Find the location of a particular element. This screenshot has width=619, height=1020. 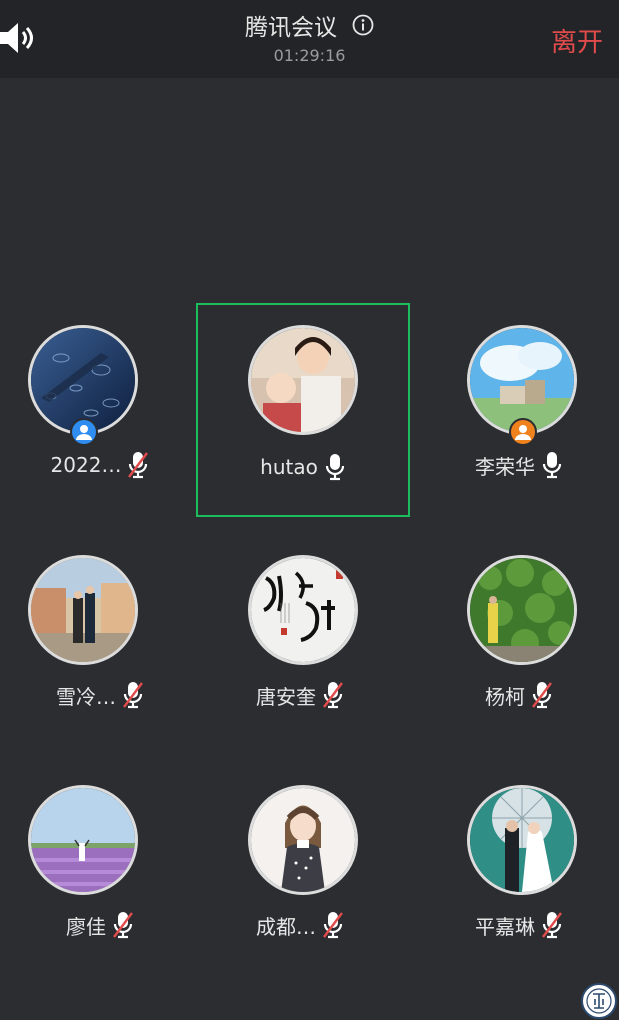

name-row: 唐安奎 is located at coordinates (300, 695).